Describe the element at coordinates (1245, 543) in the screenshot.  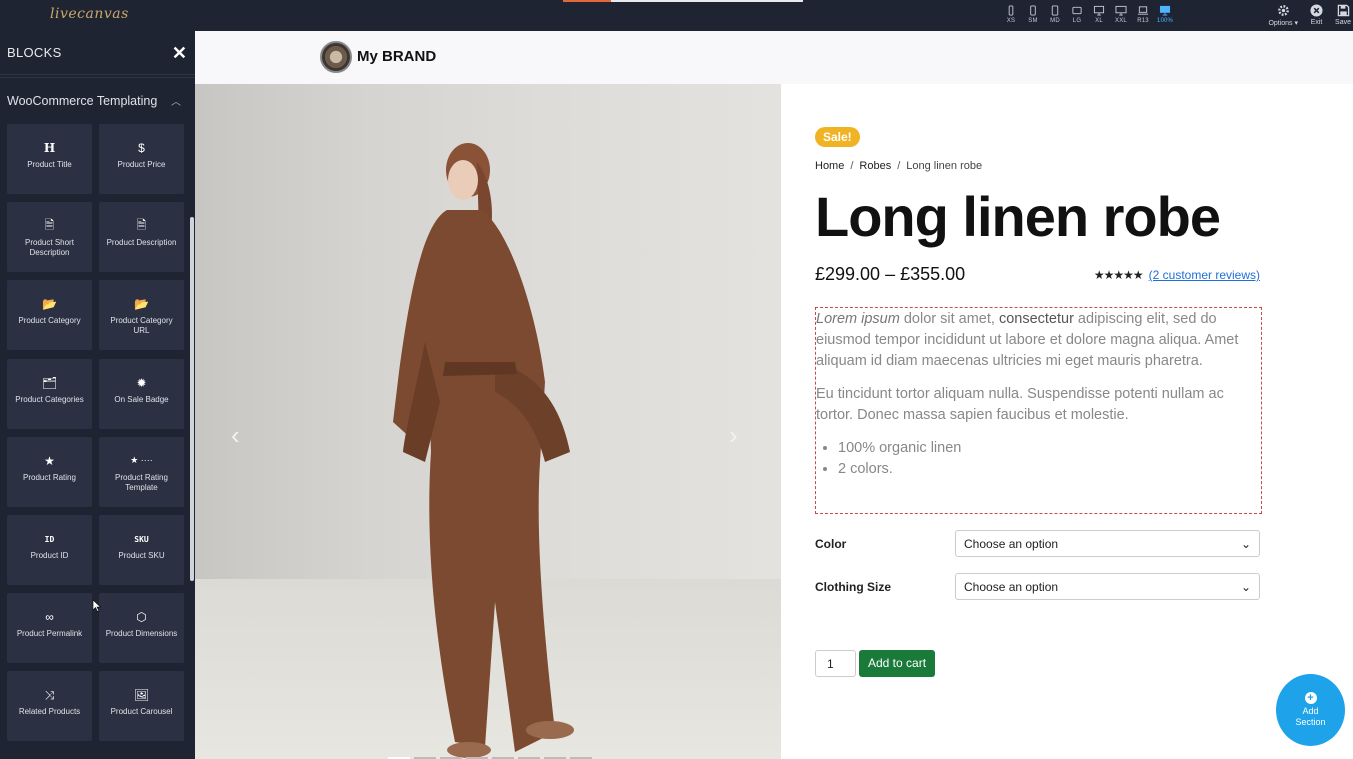
I see `chevron-down-icon: ⌄` at that location.